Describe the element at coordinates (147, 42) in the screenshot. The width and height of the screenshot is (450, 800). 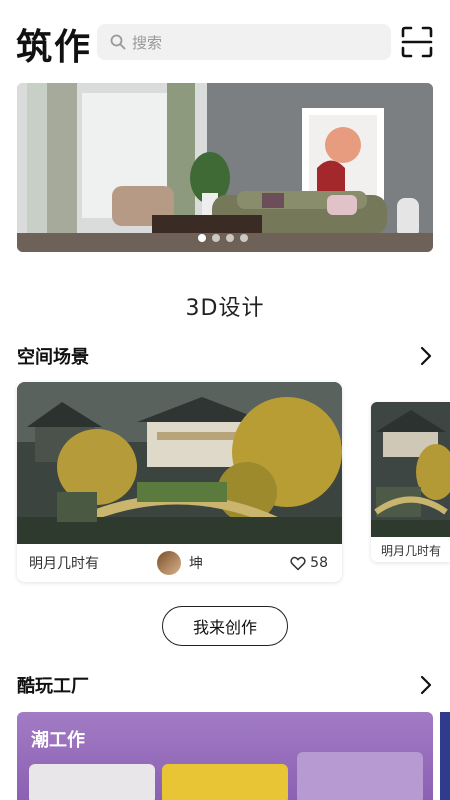
I see `search-placeholder: 搜索` at that location.